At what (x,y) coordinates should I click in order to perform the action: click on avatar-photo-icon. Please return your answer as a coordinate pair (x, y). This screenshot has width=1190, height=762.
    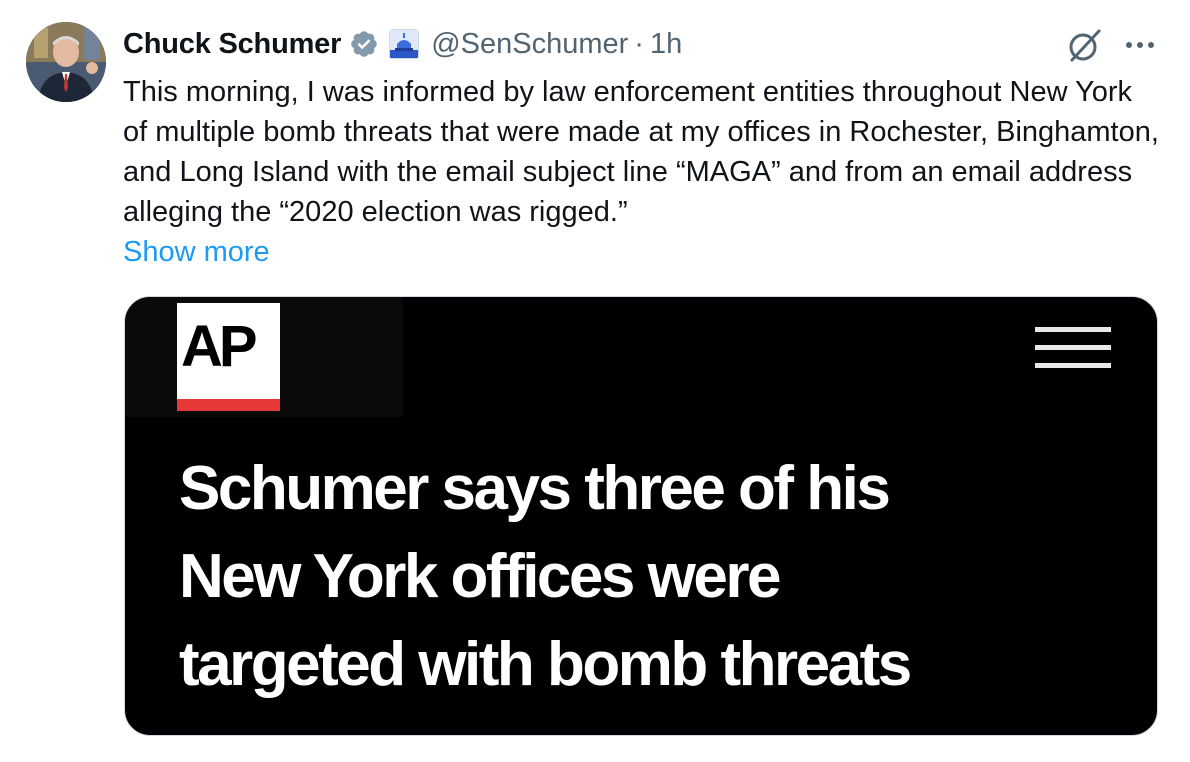
    Looking at the image, I should click on (66, 62).